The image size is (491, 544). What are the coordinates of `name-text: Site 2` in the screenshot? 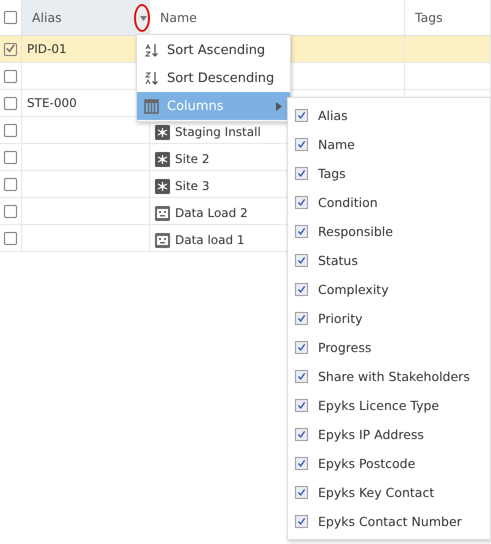 It's located at (192, 159).